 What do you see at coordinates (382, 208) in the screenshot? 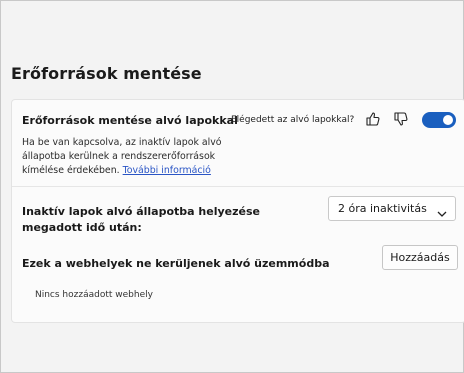
I see `dropdown-selected-value: 2 óra inaktivitás` at bounding box center [382, 208].